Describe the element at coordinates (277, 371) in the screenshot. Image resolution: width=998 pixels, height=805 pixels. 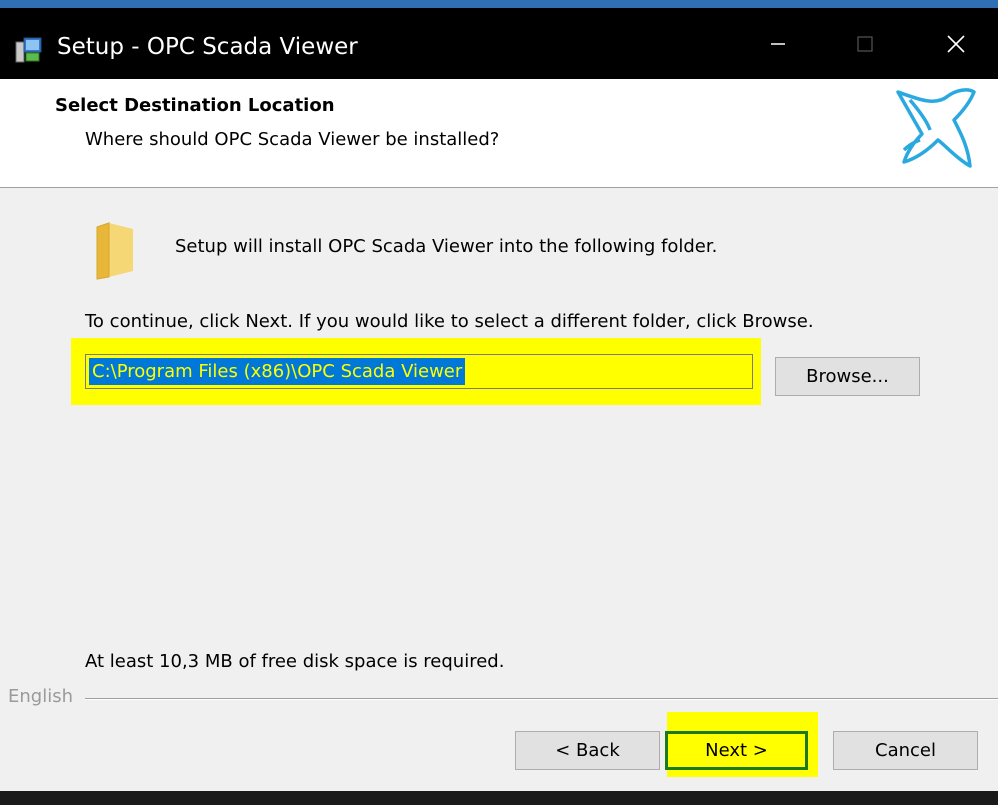
I see `destination-path-value: C:\Program Files (x86)\OPC Scada Viewer` at that location.